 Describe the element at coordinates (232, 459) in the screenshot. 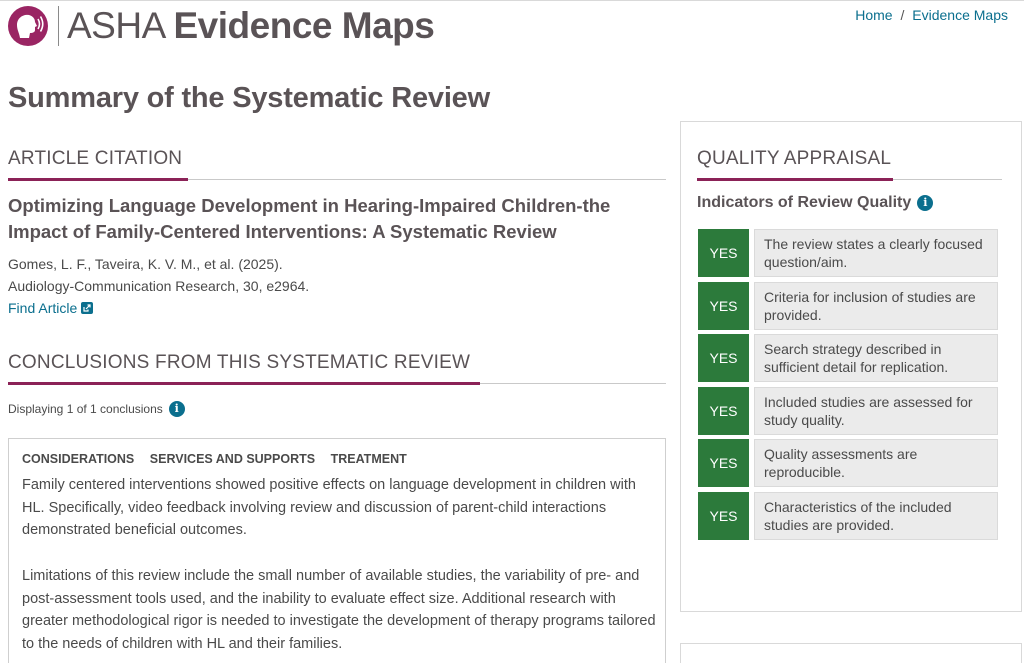

I see `tag-services-and-supports: SERVICES AND SUPPORTS` at that location.